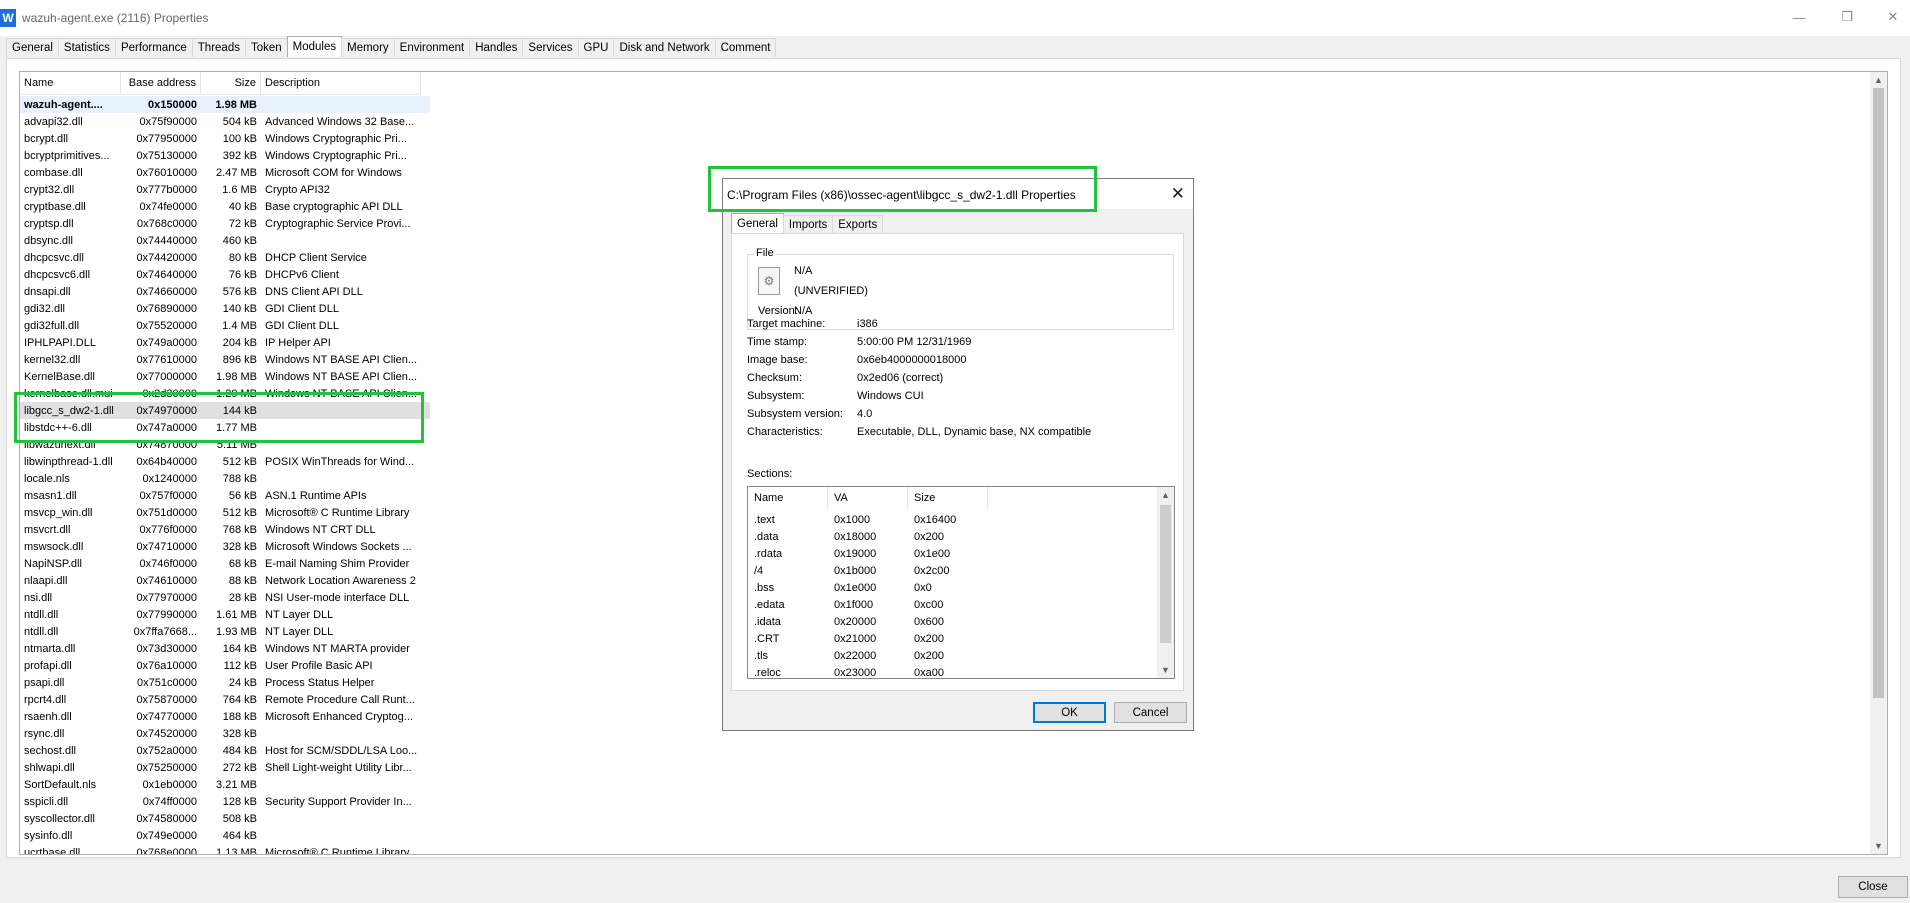  Describe the element at coordinates (1878, 393) in the screenshot. I see `scroll-thumb` at that location.